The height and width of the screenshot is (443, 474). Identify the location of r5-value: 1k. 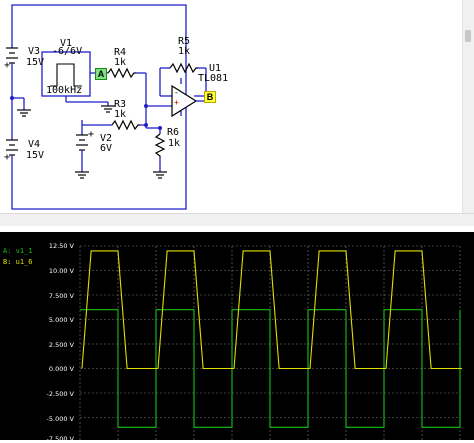
(184, 51).